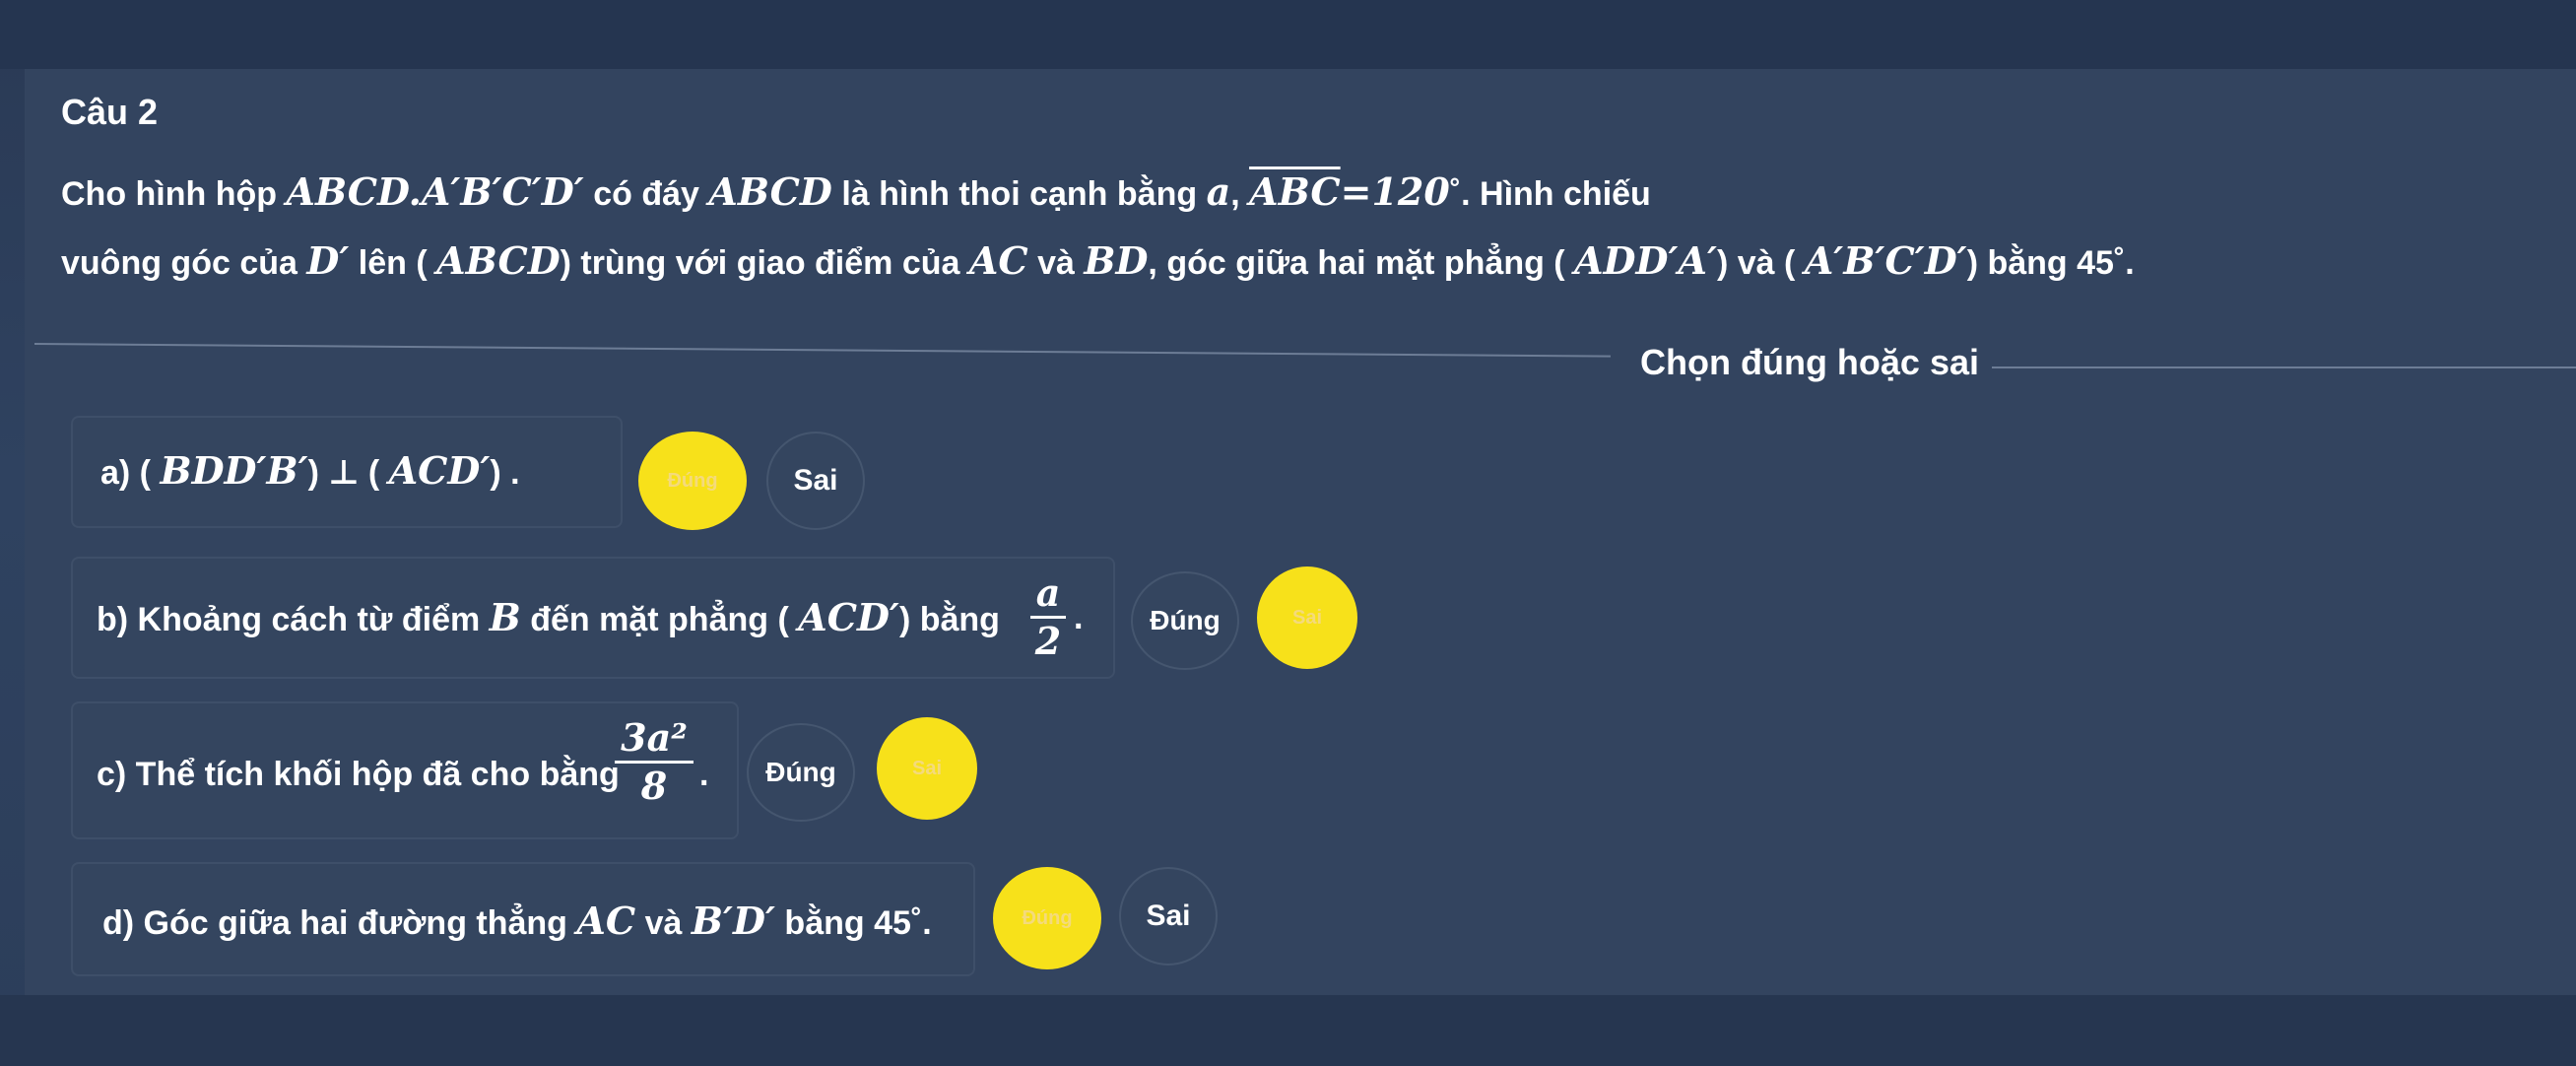 The height and width of the screenshot is (1066, 2576). Describe the element at coordinates (1048, 641) in the screenshot. I see `fraction-denominator: 2` at that location.